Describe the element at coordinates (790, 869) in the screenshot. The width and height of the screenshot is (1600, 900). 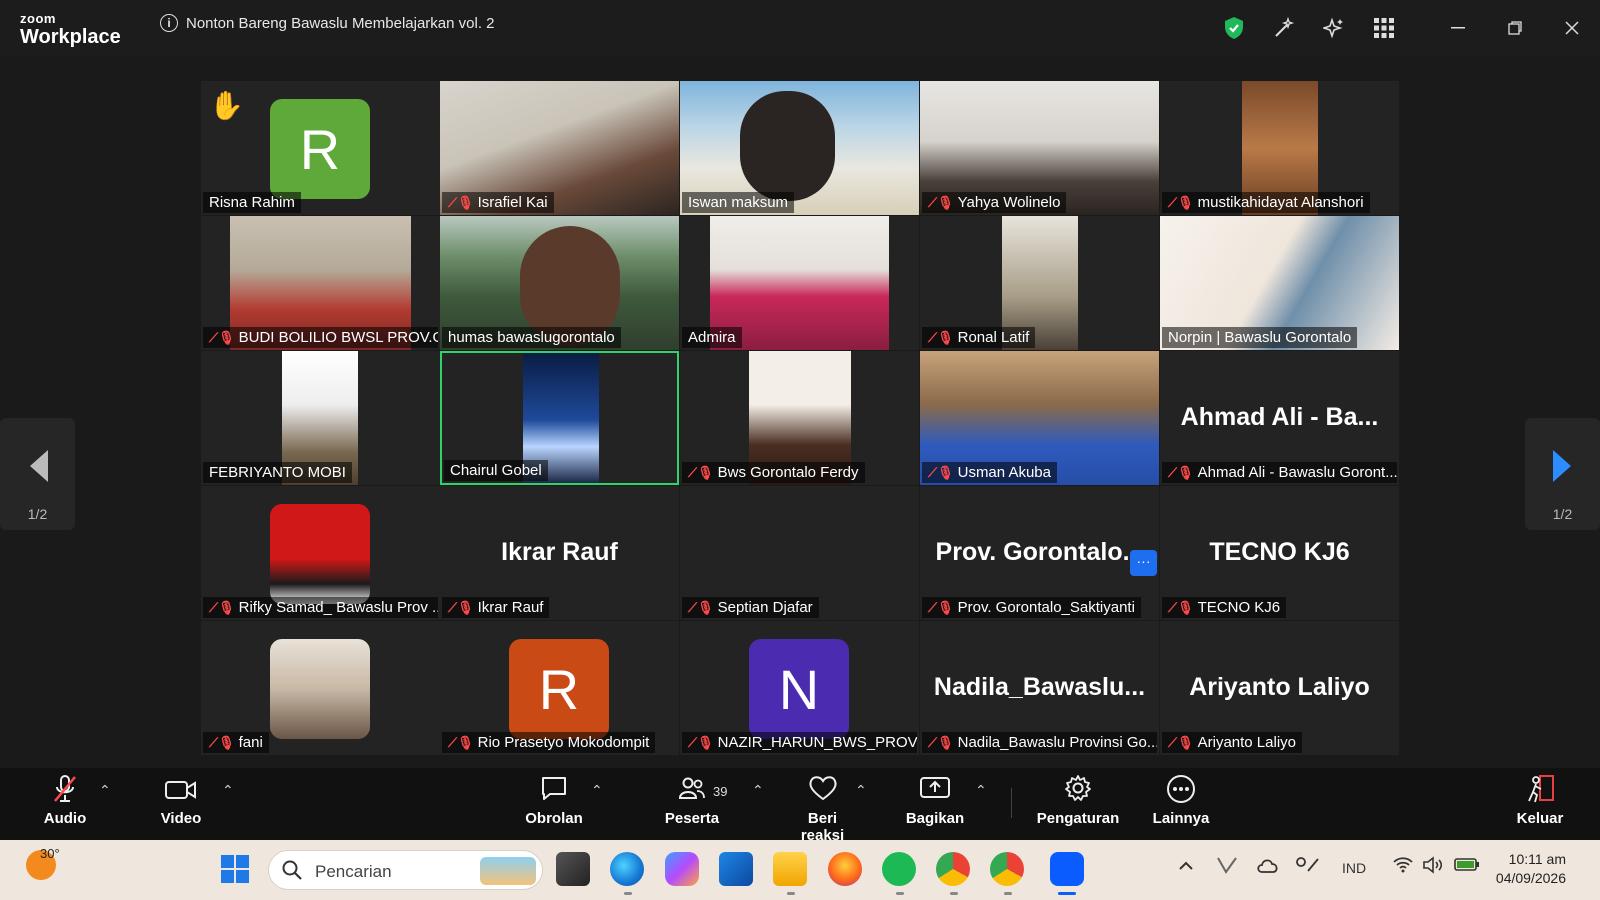
I see `file-explorer-icon` at that location.